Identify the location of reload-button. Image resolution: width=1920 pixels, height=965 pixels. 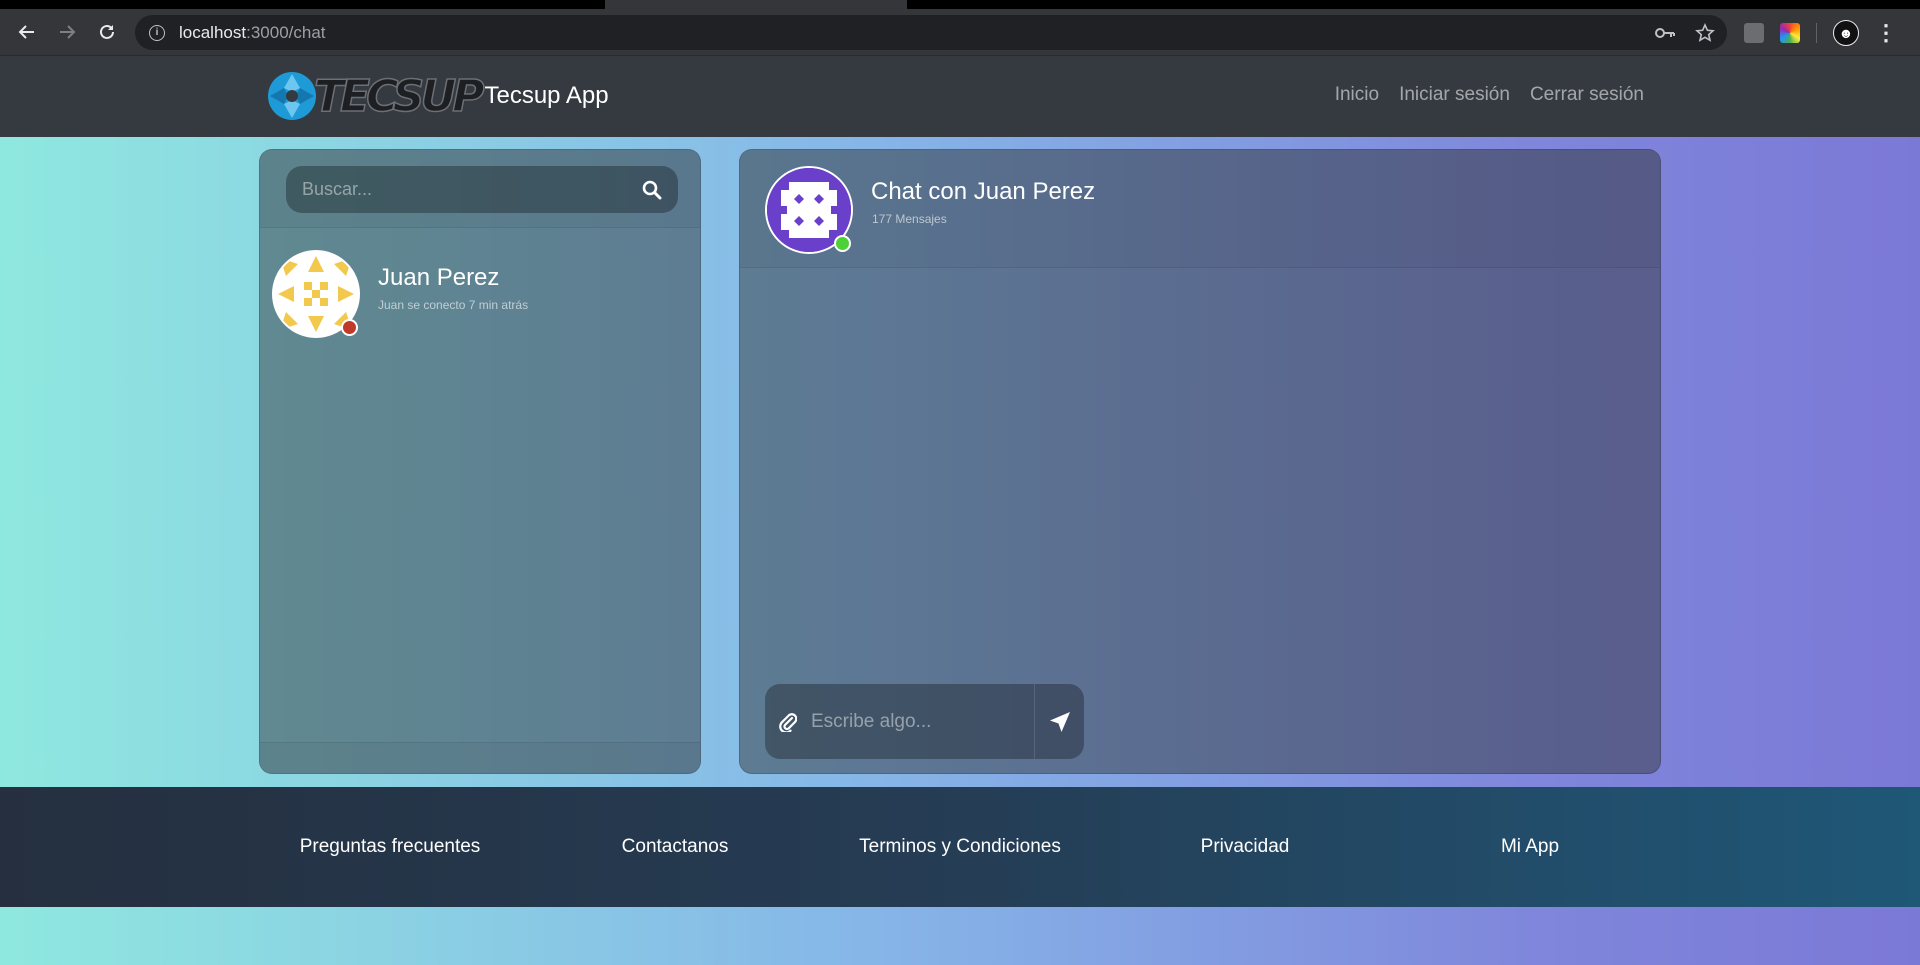
(107, 32).